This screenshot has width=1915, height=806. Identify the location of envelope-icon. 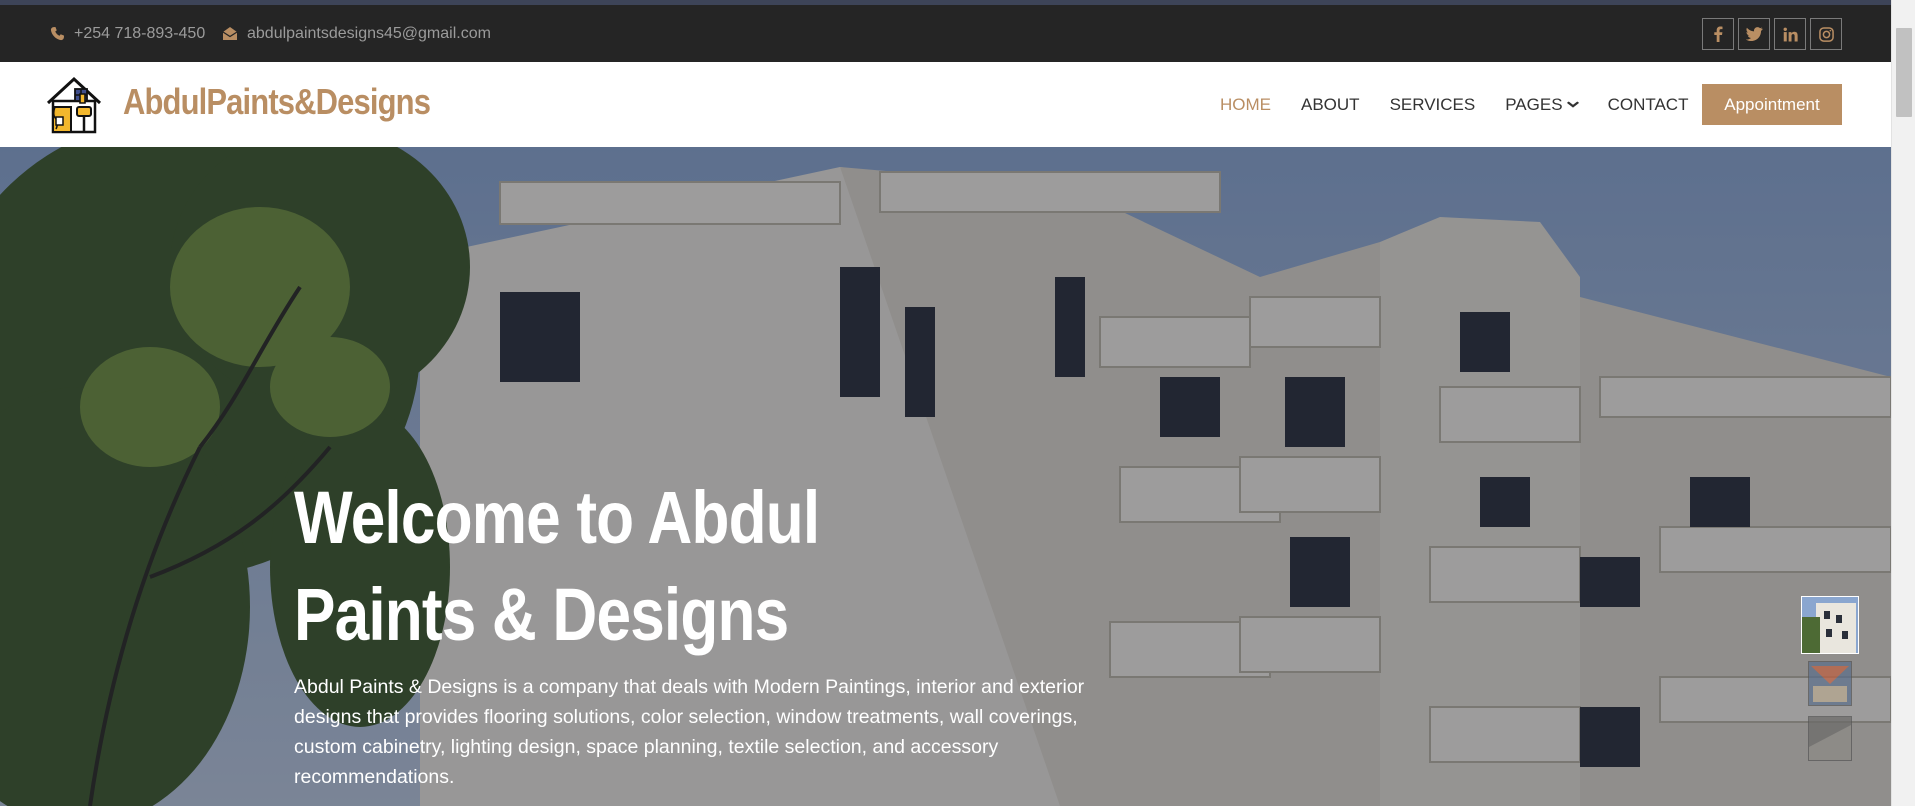
(230, 33).